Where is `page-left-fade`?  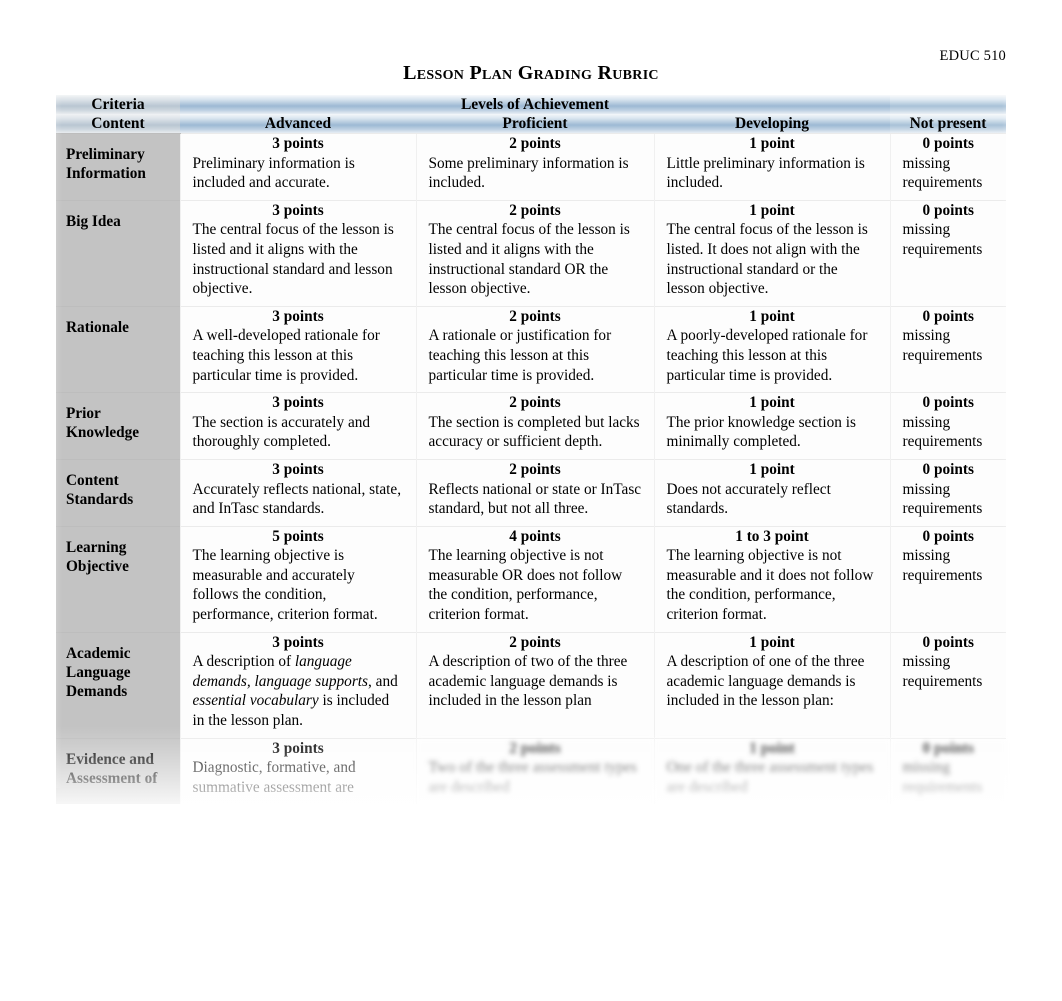
page-left-fade is located at coordinates (31, 438).